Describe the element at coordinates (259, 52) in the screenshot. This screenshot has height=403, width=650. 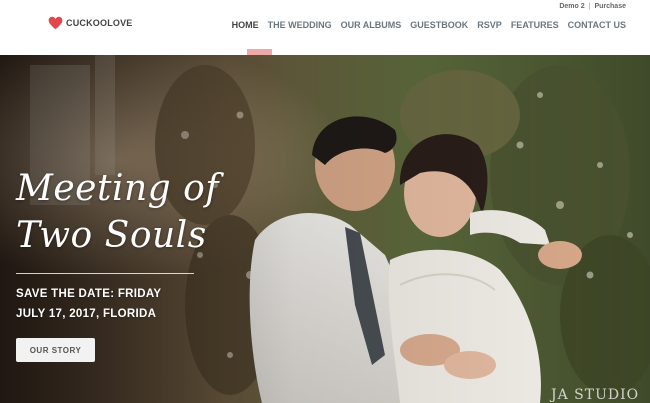
I see `active-nav-indicator` at that location.